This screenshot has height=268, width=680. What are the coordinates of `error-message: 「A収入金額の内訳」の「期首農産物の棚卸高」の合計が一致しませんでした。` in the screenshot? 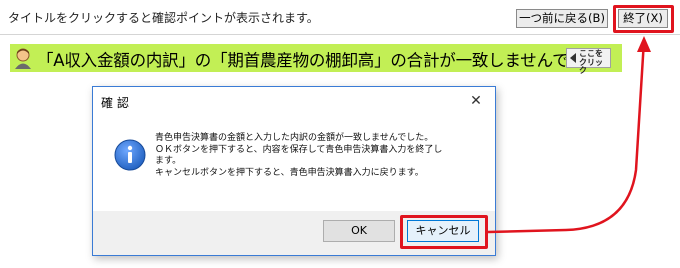 It's located at (327, 60).